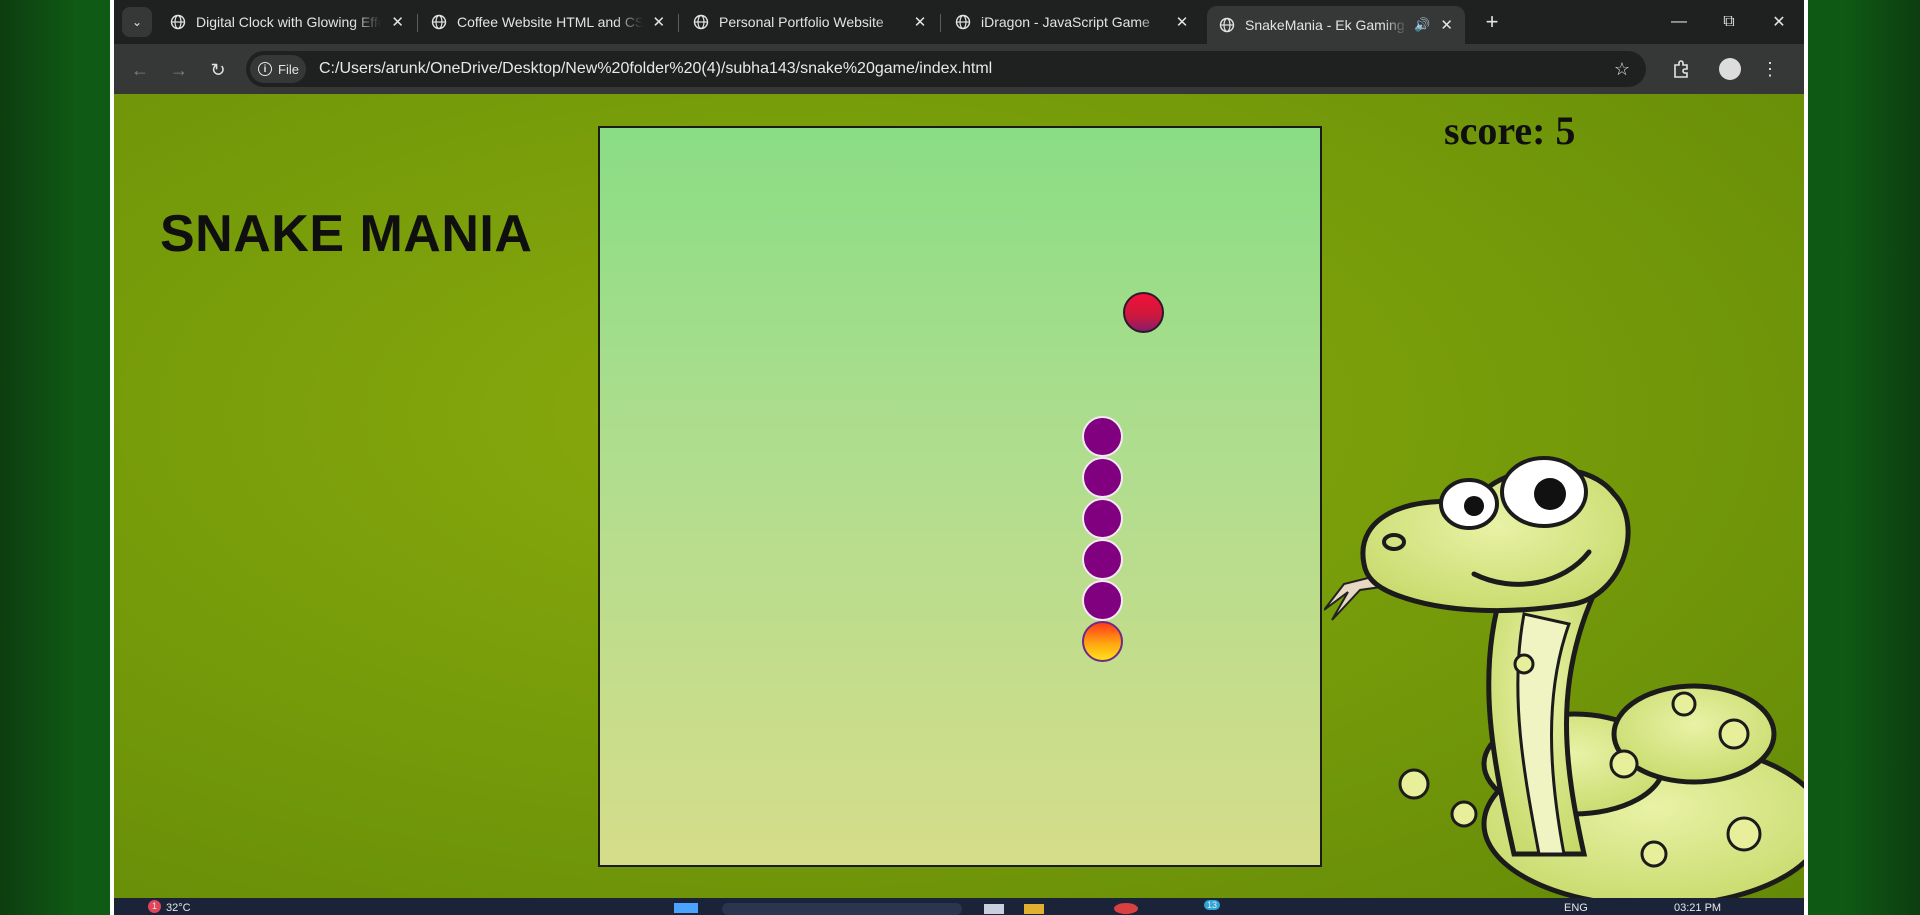 The image size is (1920, 915). I want to click on profile-button, so click(1730, 69).